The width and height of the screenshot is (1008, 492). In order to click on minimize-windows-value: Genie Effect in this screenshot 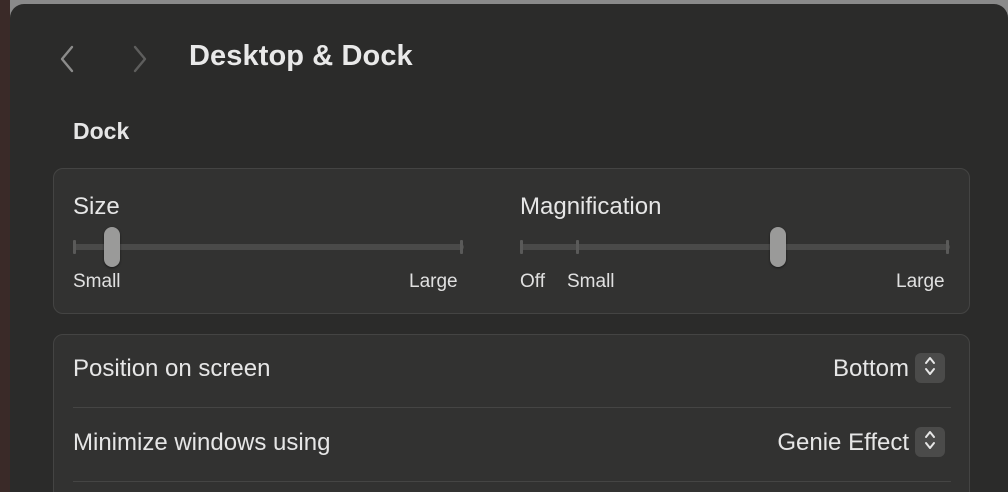, I will do `click(843, 443)`.